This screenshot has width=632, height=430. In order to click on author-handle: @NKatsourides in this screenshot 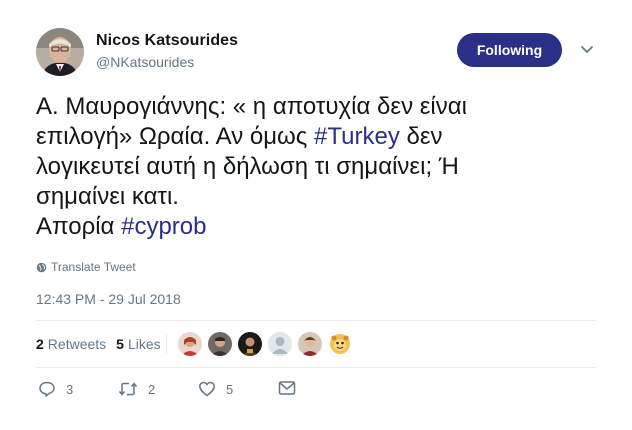, I will do `click(145, 62)`.